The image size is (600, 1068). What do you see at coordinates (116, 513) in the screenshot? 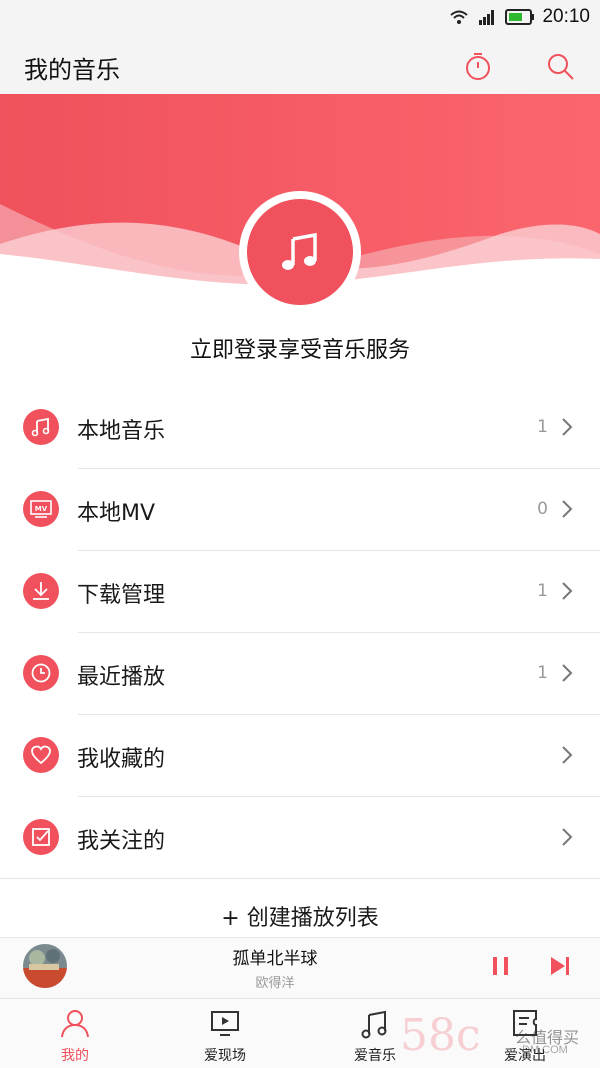
I see `list-item-label: 本地MV` at bounding box center [116, 513].